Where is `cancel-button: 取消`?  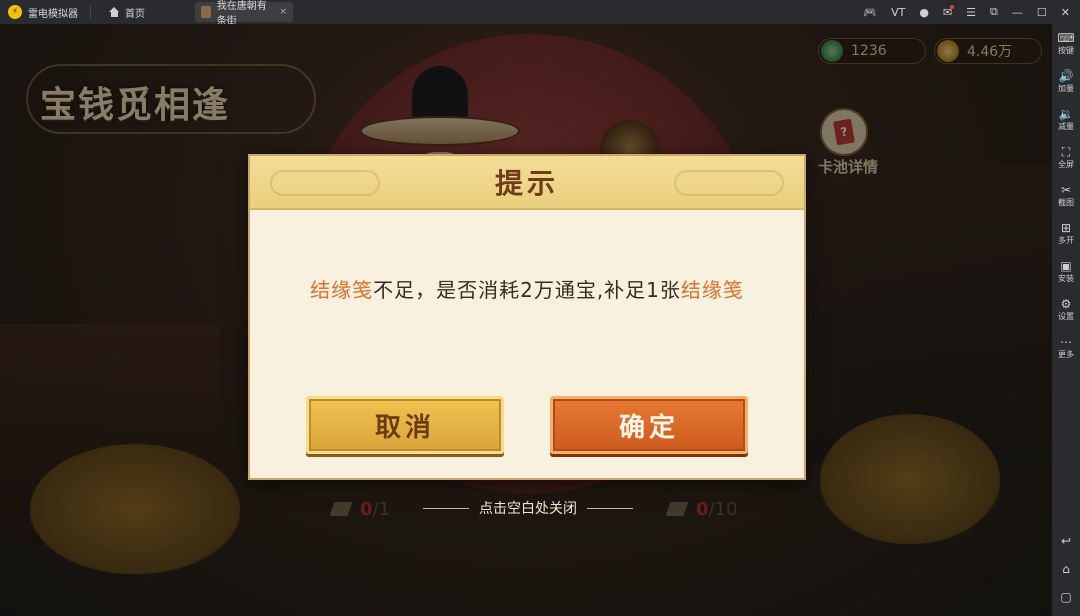
cancel-button: 取消 is located at coordinates (405, 425).